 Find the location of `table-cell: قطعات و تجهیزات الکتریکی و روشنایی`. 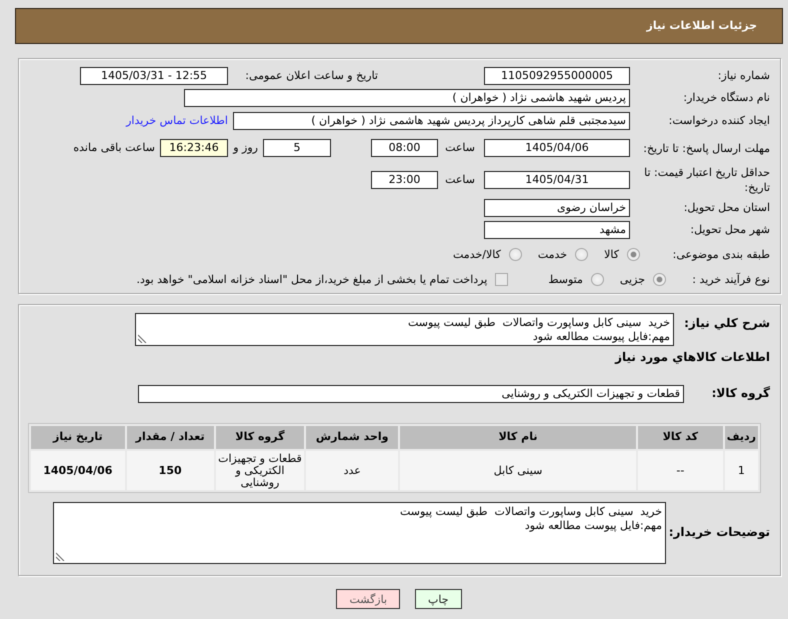

table-cell: قطعات و تجهیزات الکتریکی و روشنایی is located at coordinates (260, 470).